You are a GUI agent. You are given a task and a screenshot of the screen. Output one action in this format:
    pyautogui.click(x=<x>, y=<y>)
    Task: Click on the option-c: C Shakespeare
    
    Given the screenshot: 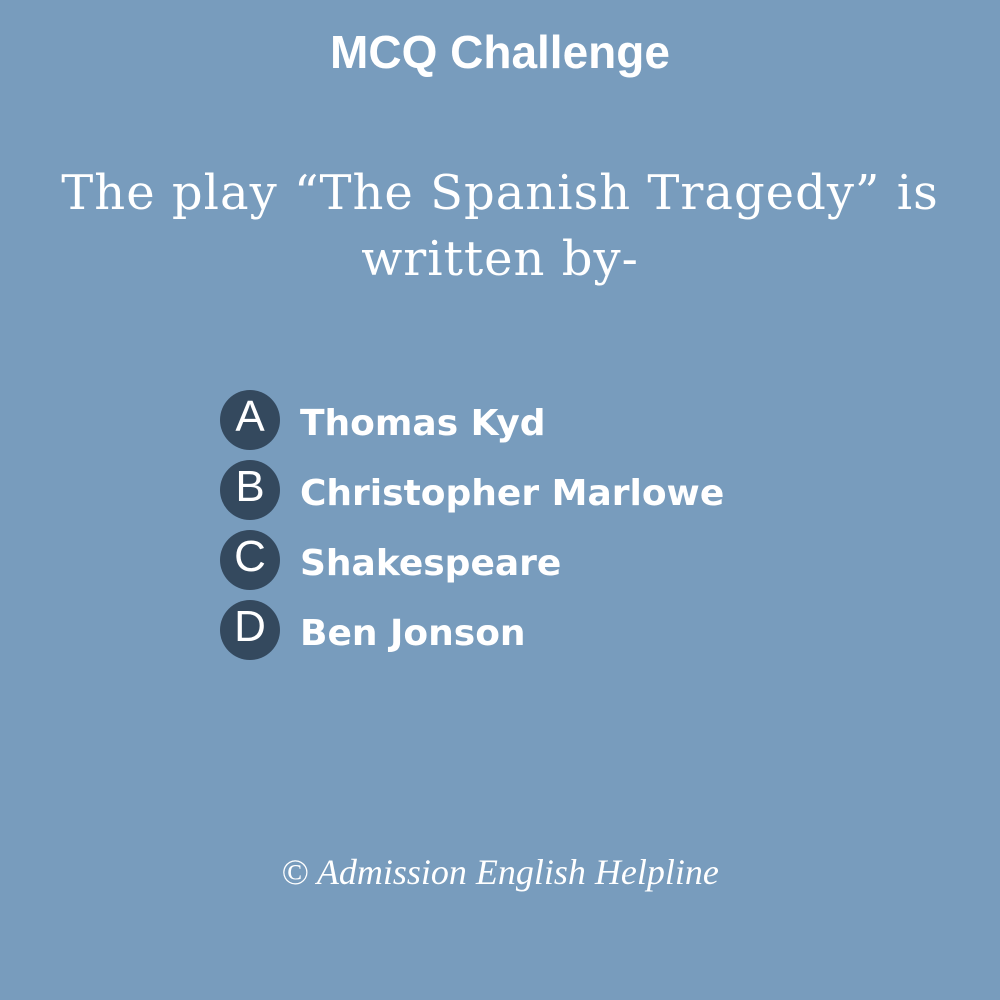 What is the action you would take?
    pyautogui.click(x=570, y=565)
    